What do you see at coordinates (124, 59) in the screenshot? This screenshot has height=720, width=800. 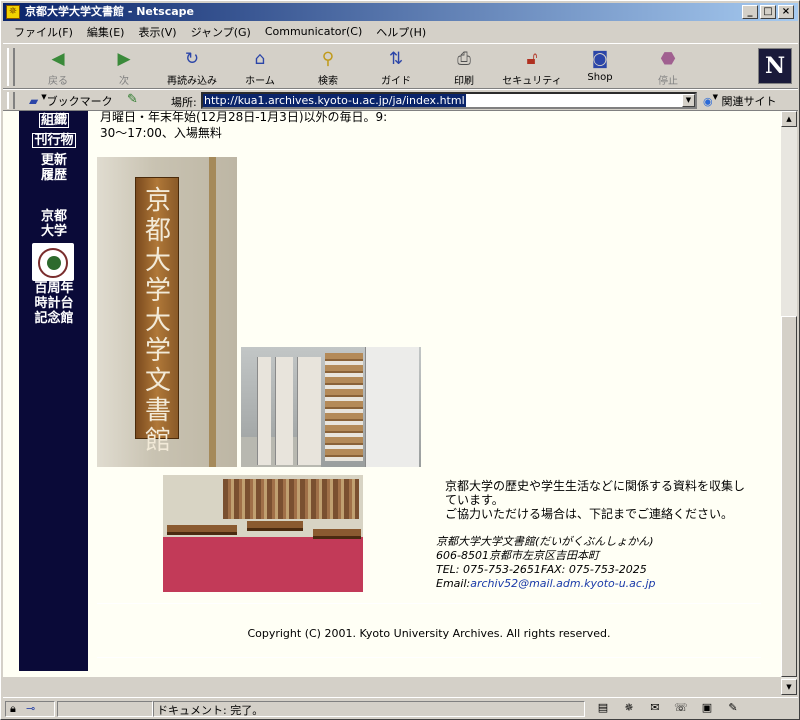 I see `forward-arrow-icon: ▶` at bounding box center [124, 59].